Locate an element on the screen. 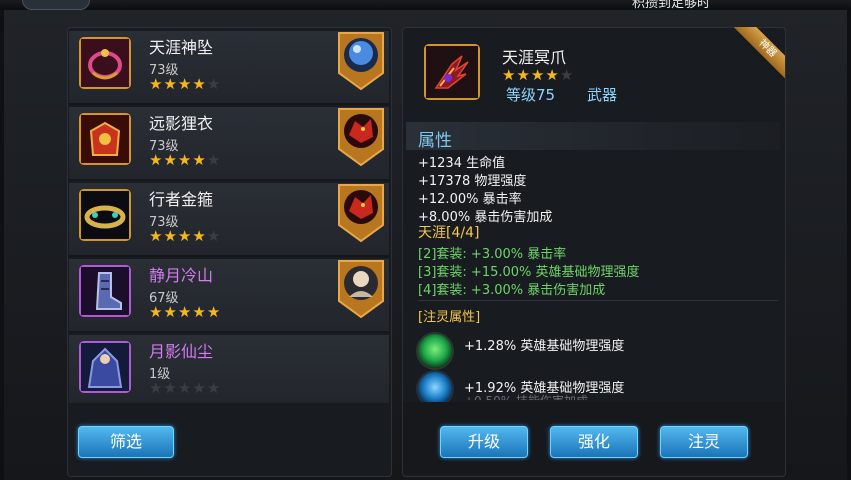  artifact-ribbon: 神器 is located at coordinates (758, 54).